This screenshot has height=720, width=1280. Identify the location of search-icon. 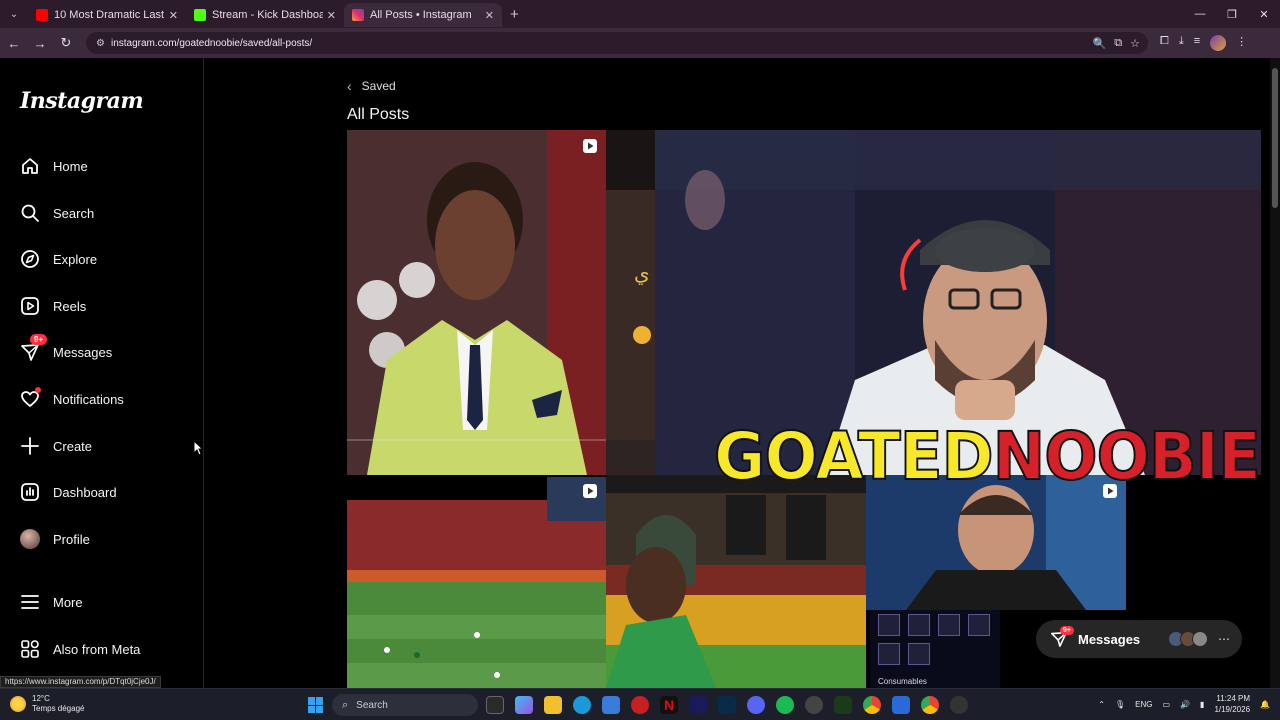
(30, 213).